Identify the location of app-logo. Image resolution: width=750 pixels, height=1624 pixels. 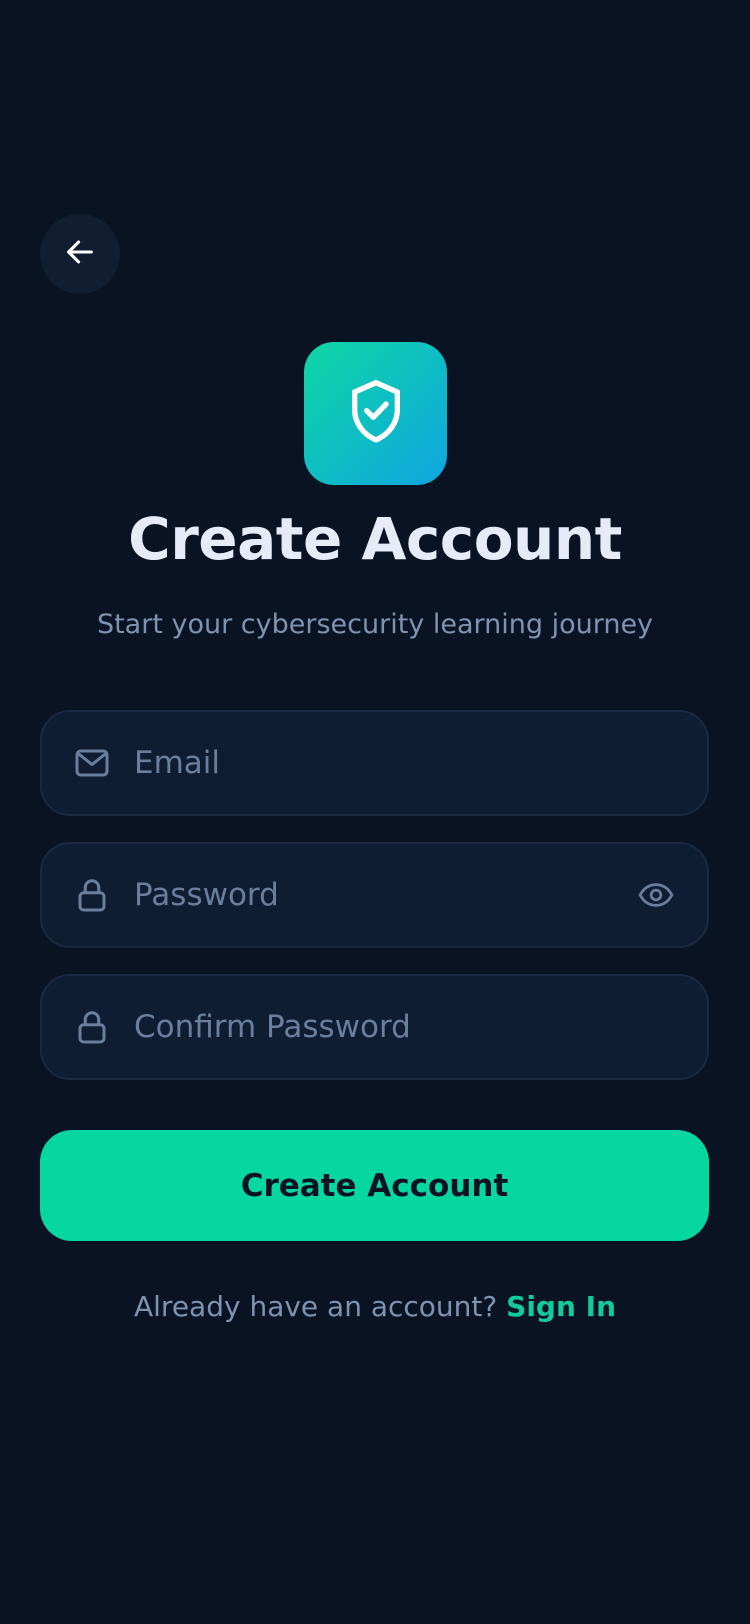
(375, 413).